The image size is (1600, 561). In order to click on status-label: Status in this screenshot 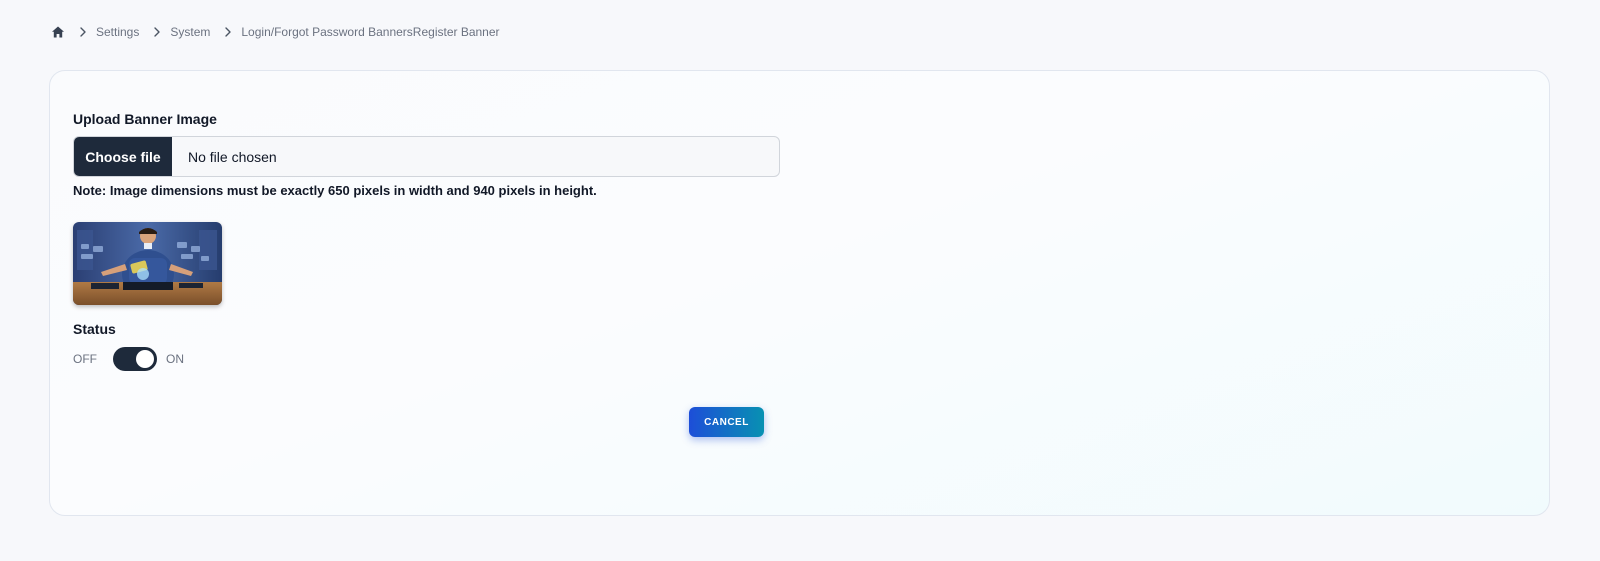, I will do `click(94, 329)`.